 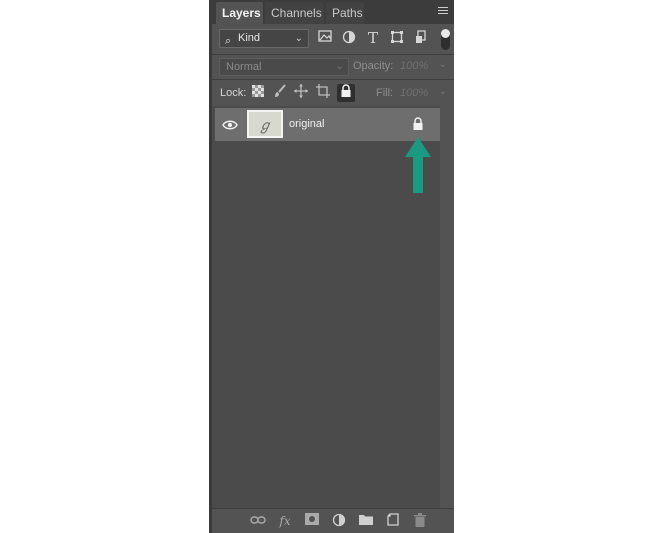 I want to click on lock-transparent-pixels-icon, so click(x=258, y=93).